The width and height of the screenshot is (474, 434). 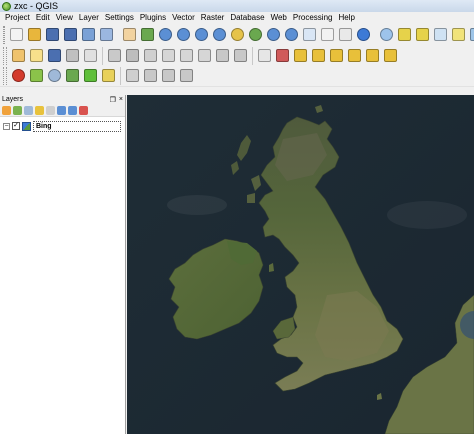 I want to click on statistics-icon, so click(x=472, y=34).